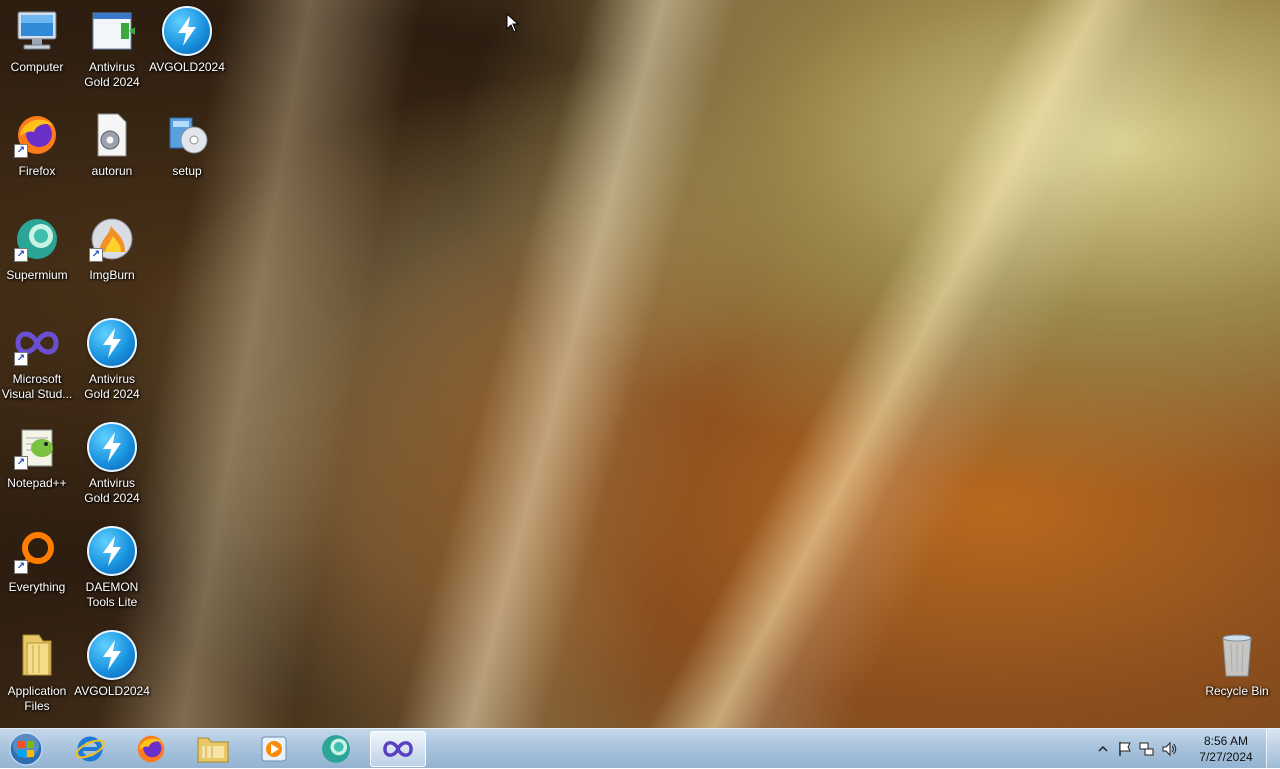 Image resolution: width=1280 pixels, height=769 pixels. I want to click on desktop-icon-label: autorun, so click(112, 171).